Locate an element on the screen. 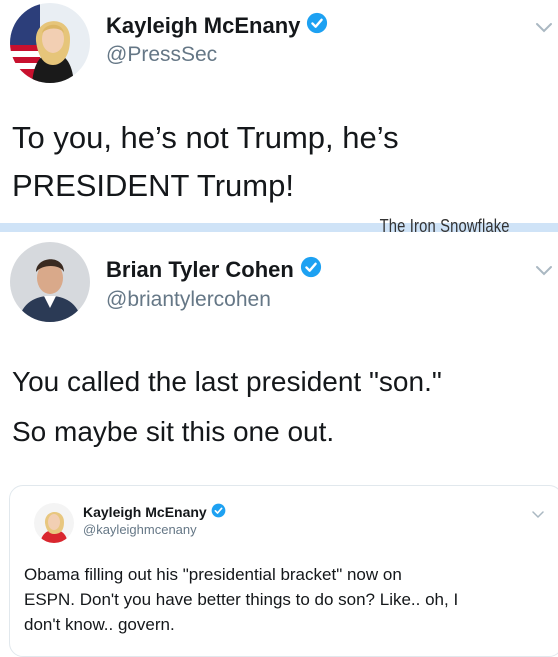 The image size is (558, 657). quoted-text-line: don't know.. govern. is located at coordinates (99, 624).